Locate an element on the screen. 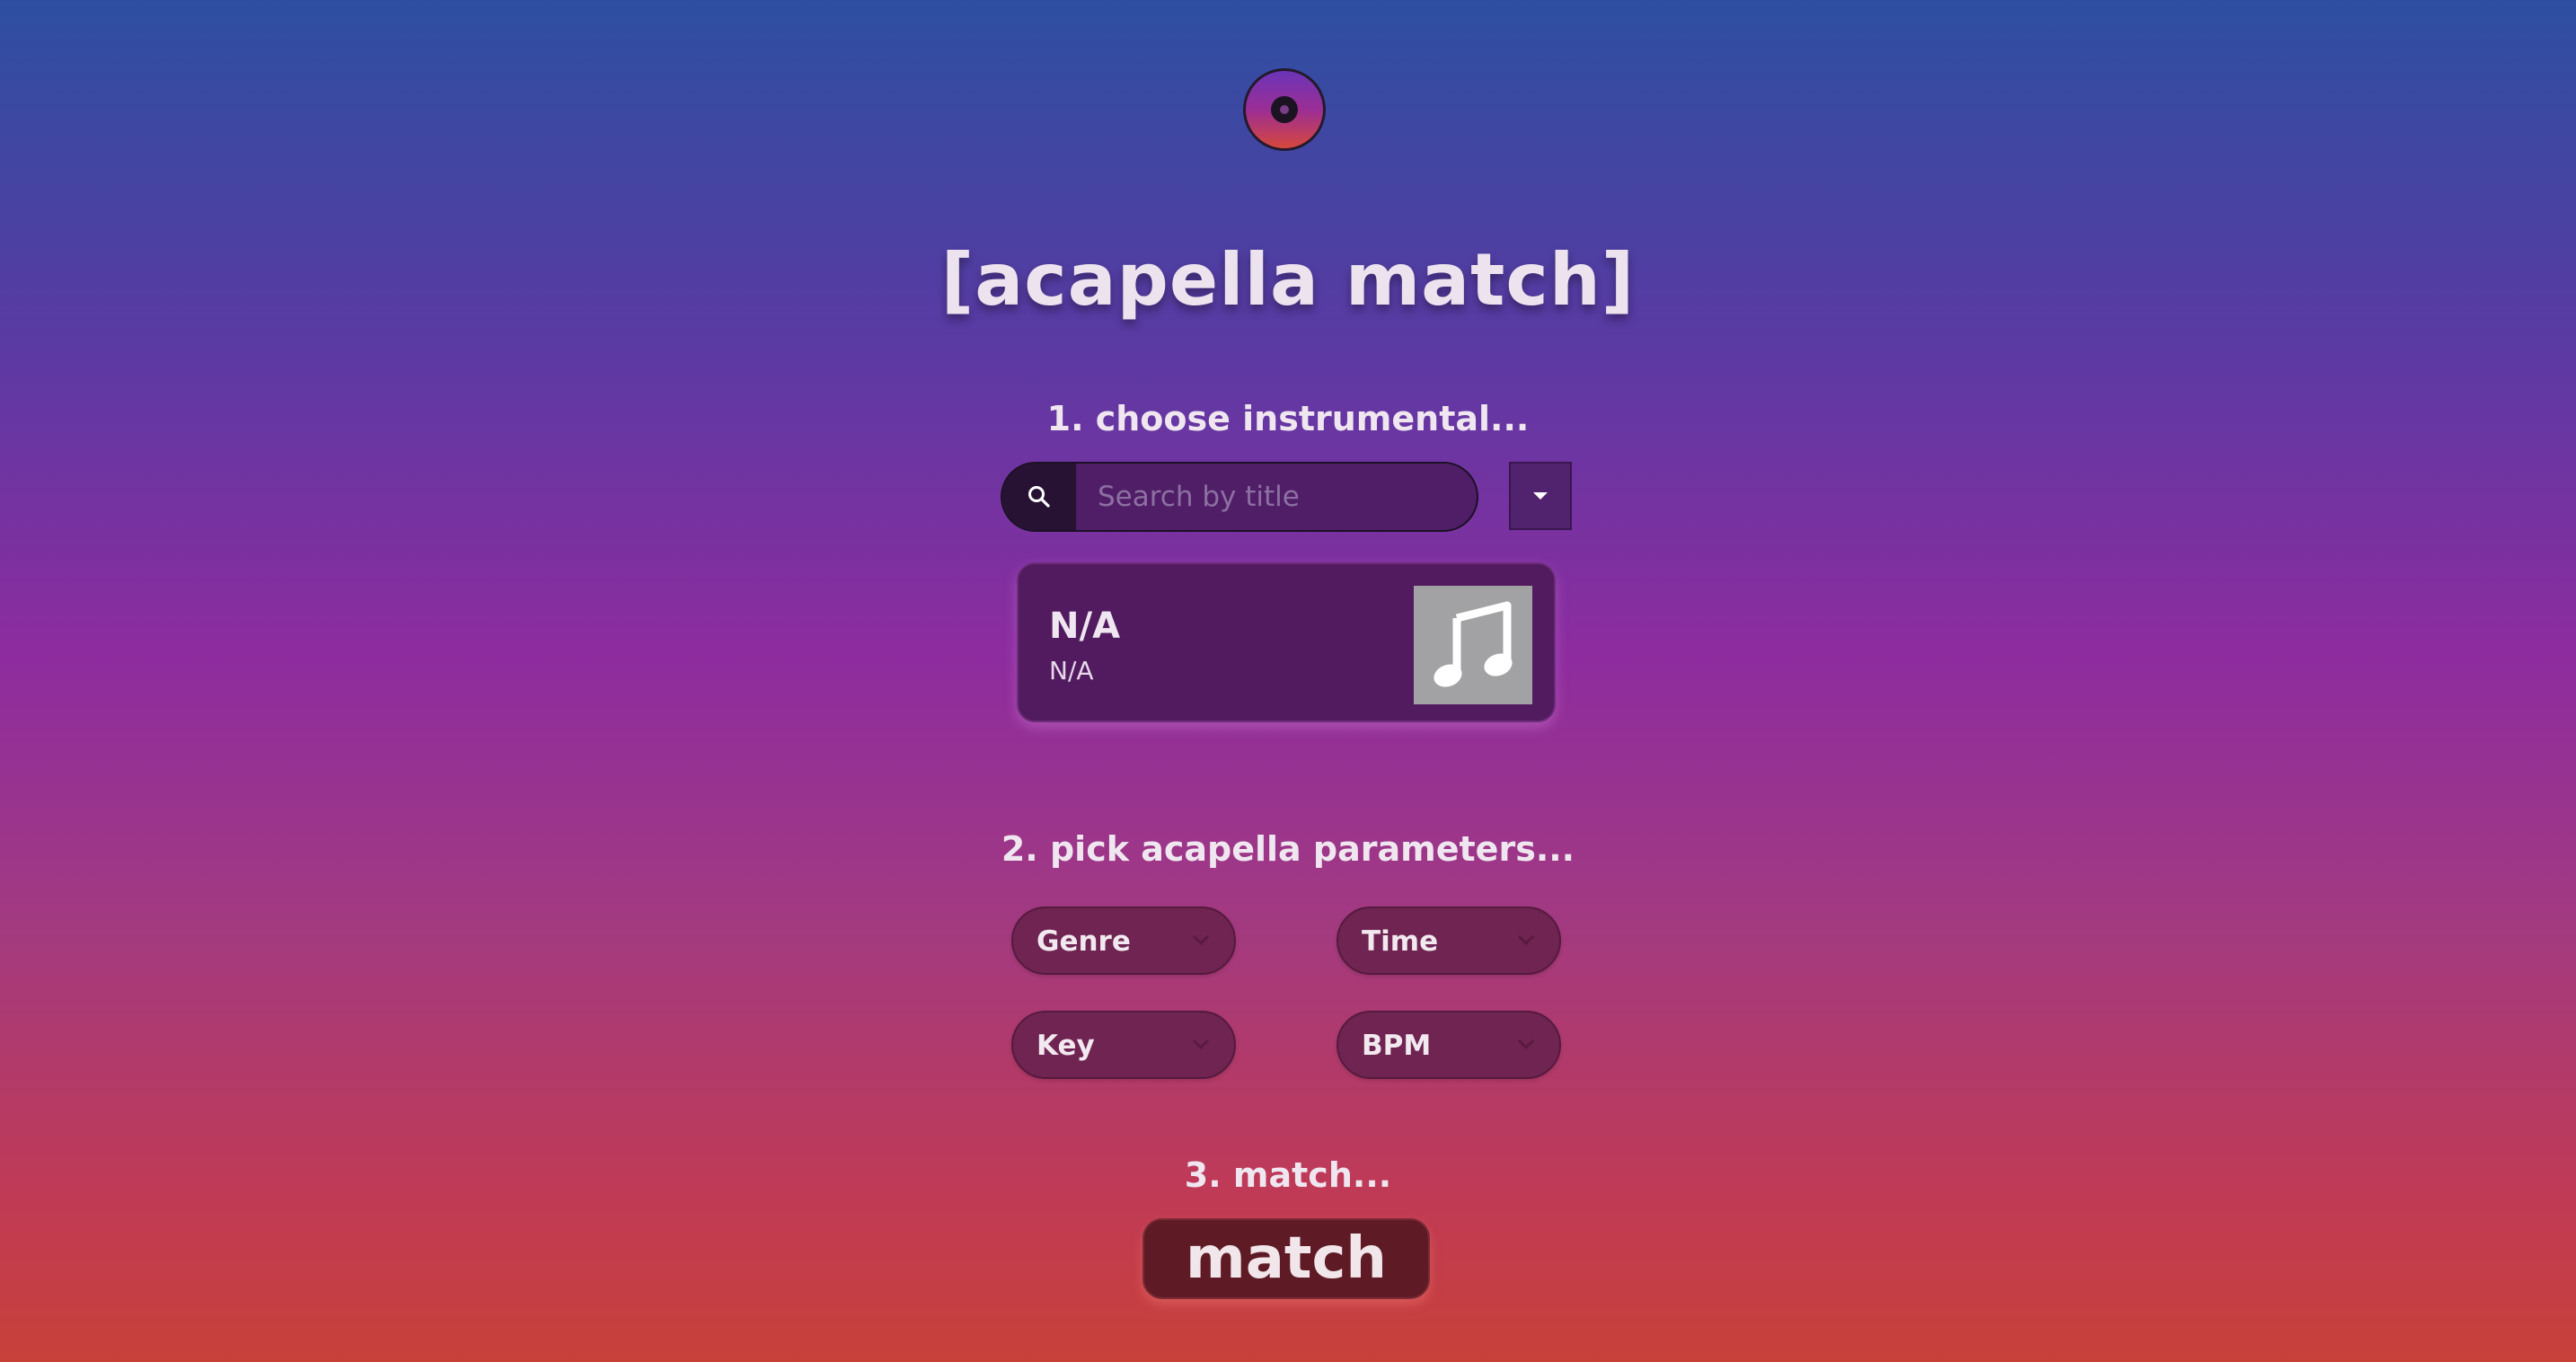  track-artist: N/A is located at coordinates (1071, 670).